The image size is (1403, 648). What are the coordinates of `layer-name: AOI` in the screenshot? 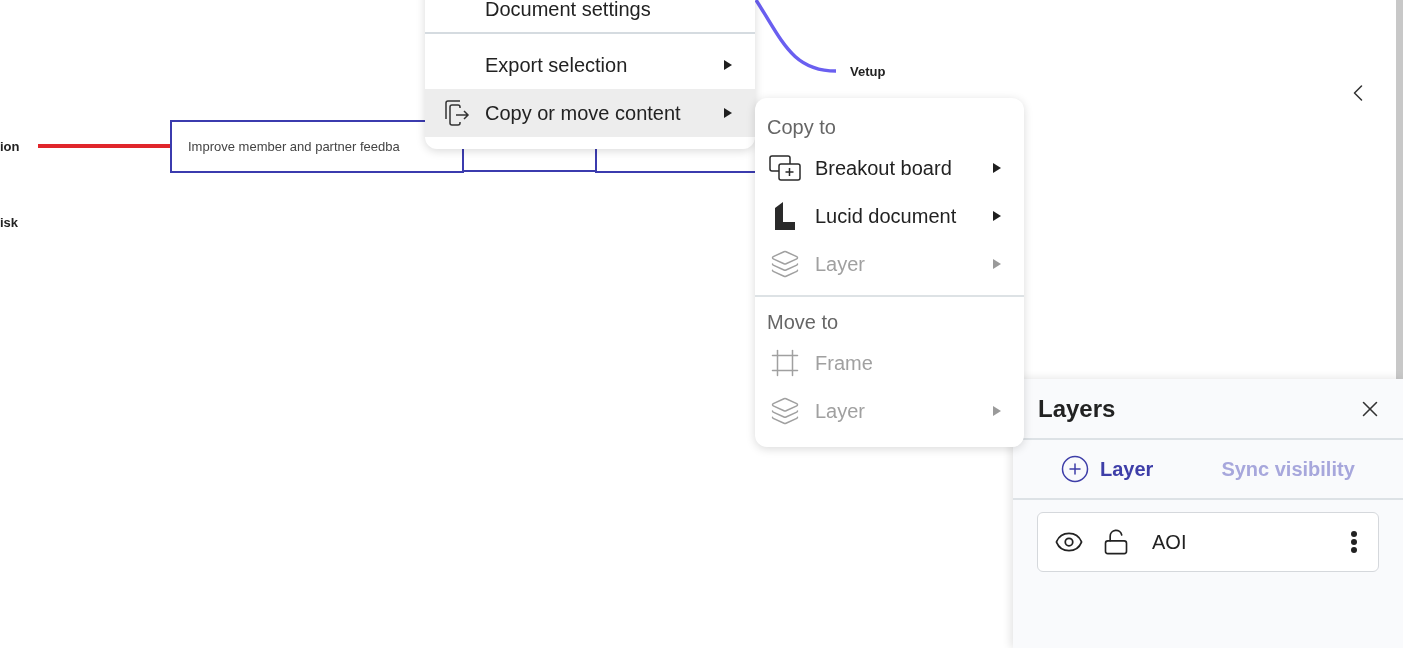 It's located at (1169, 542).